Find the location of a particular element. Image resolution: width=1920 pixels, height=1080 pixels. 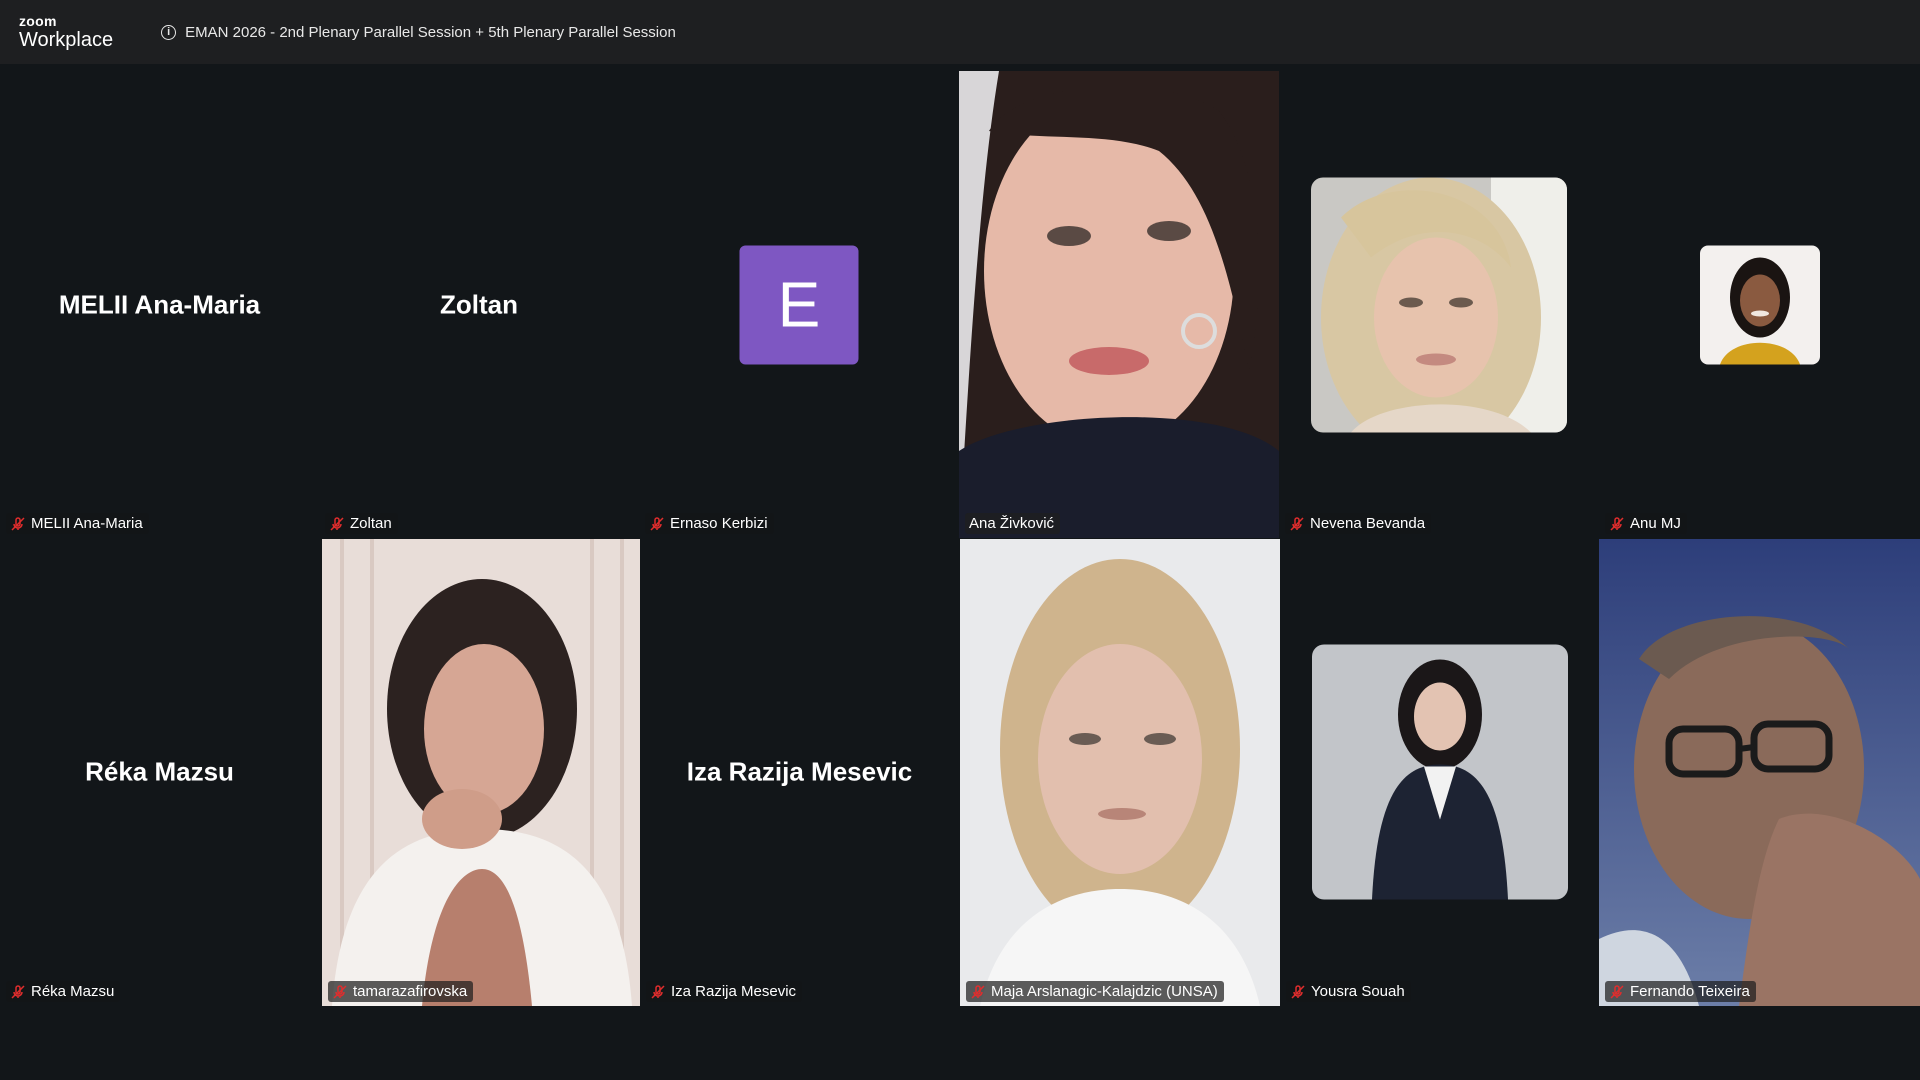

participant-tile-maja-arslanagic-kalajdzic: Maja Arslanagic-Kalajdzic (UNSA) is located at coordinates (1120, 772).